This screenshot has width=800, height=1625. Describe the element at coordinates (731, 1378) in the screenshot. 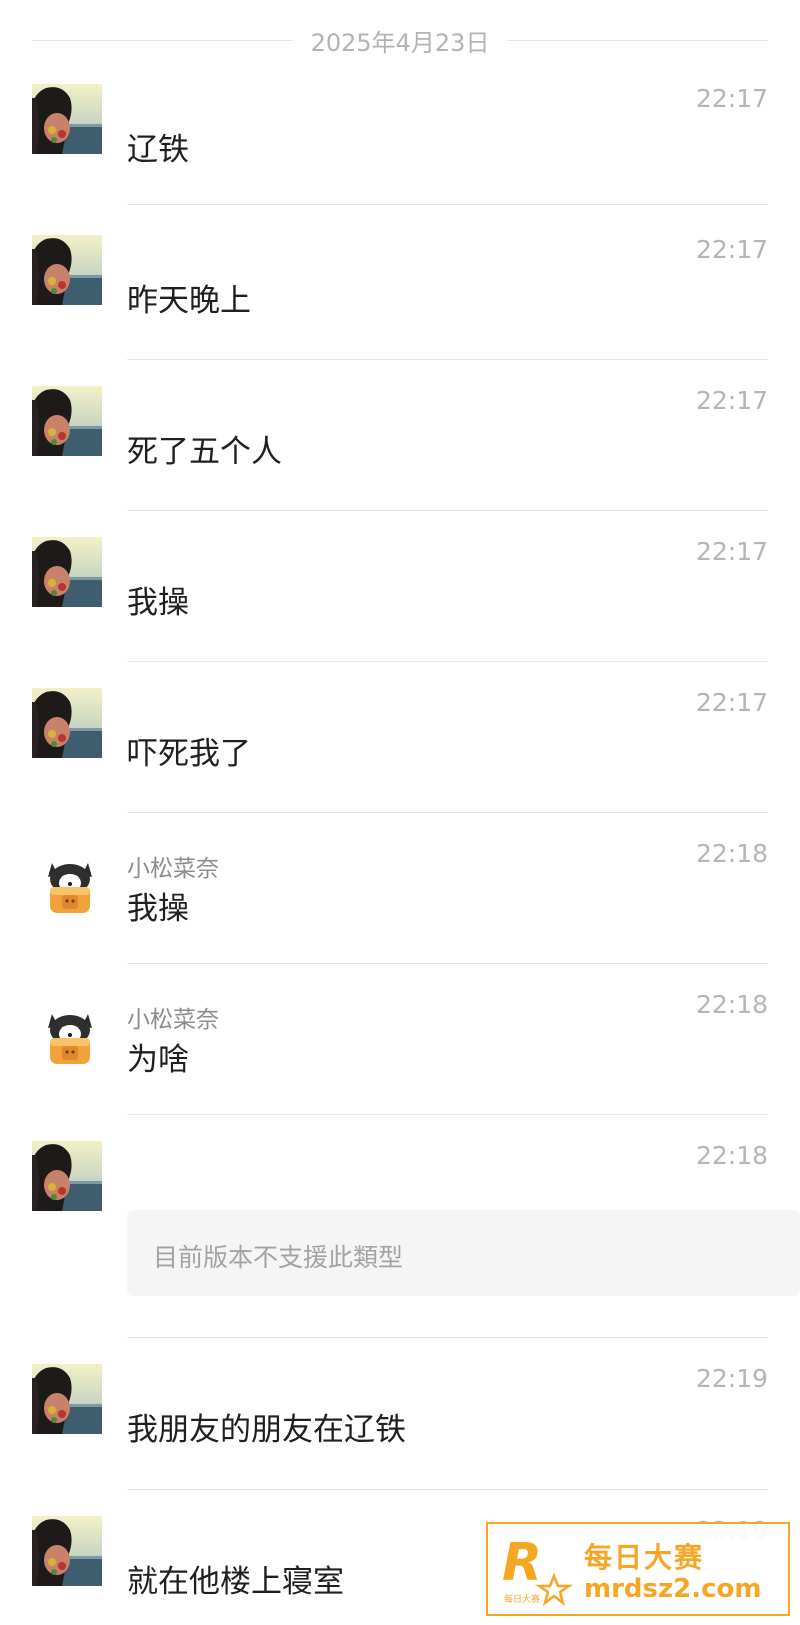

I see `message-time: 22:19` at that location.